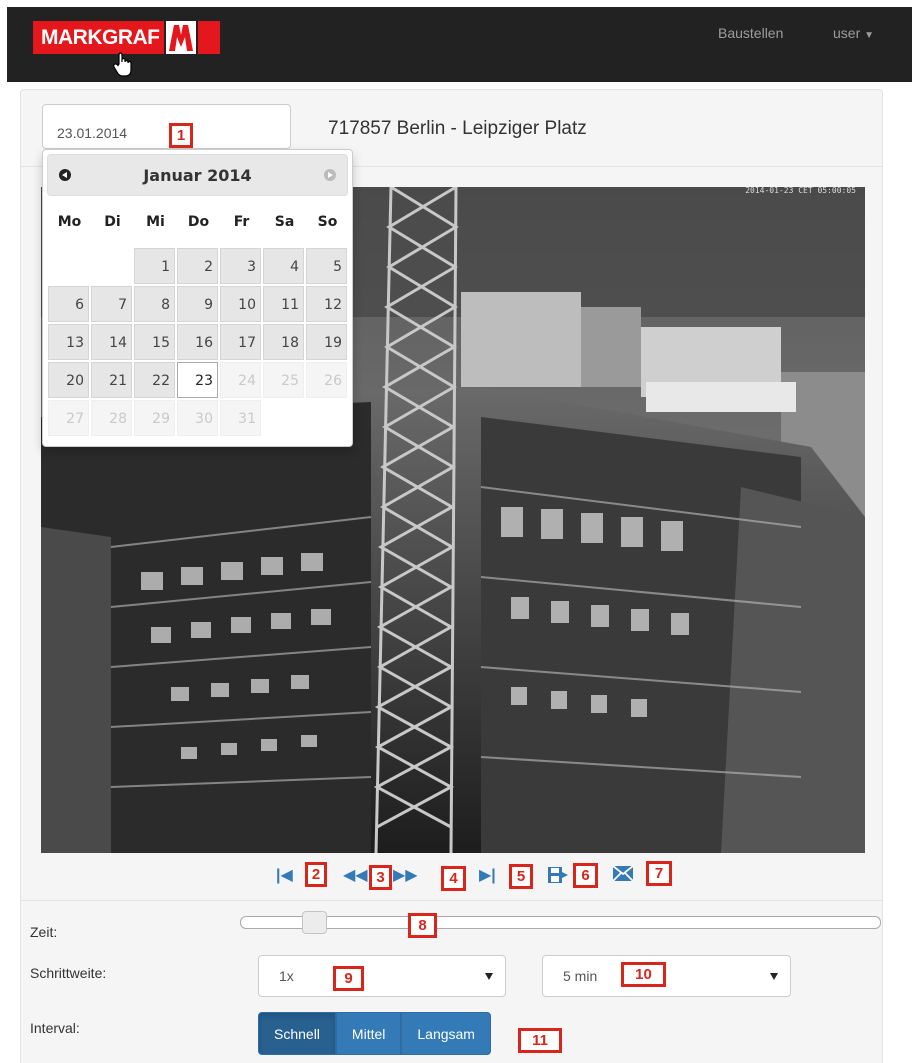 This screenshot has width=919, height=1063. Describe the element at coordinates (154, 304) in the screenshot. I see `datepicker-day: 8` at that location.